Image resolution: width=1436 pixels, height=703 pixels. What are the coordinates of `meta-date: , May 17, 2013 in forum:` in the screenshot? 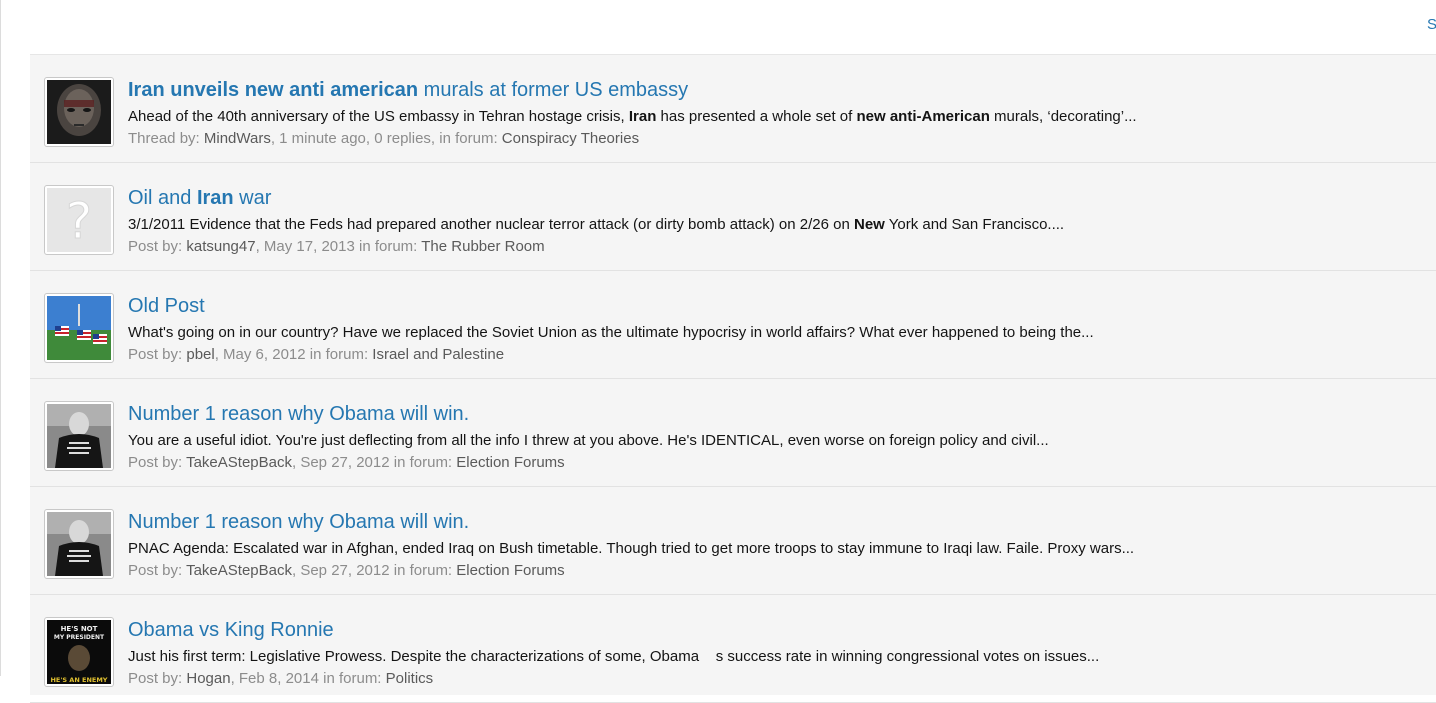 It's located at (338, 246).